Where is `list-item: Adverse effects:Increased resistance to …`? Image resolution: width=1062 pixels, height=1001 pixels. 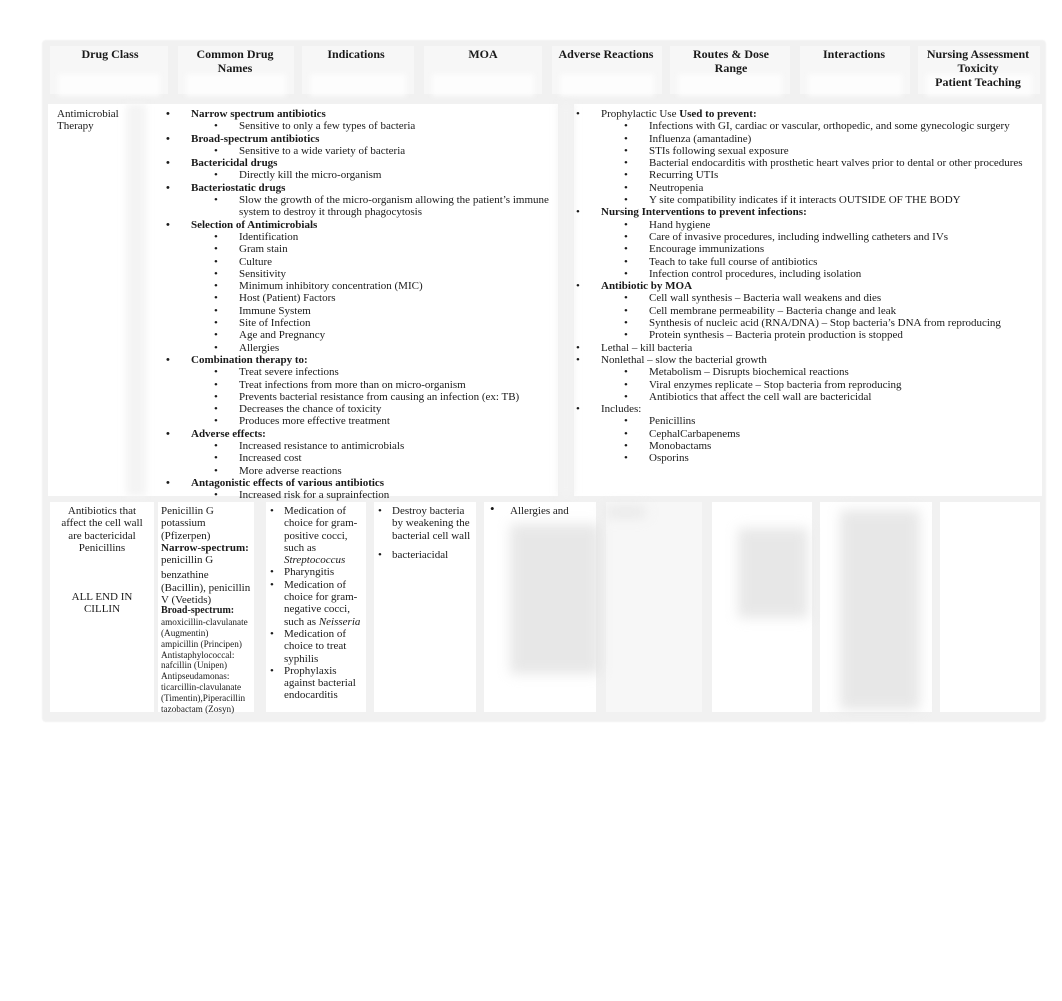
list-item: Adverse effects:Increased resistance to … is located at coordinates (357, 452).